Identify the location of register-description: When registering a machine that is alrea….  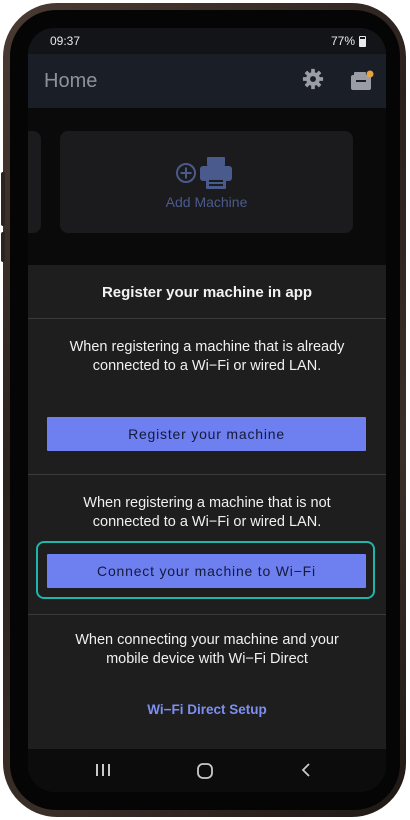
(207, 356).